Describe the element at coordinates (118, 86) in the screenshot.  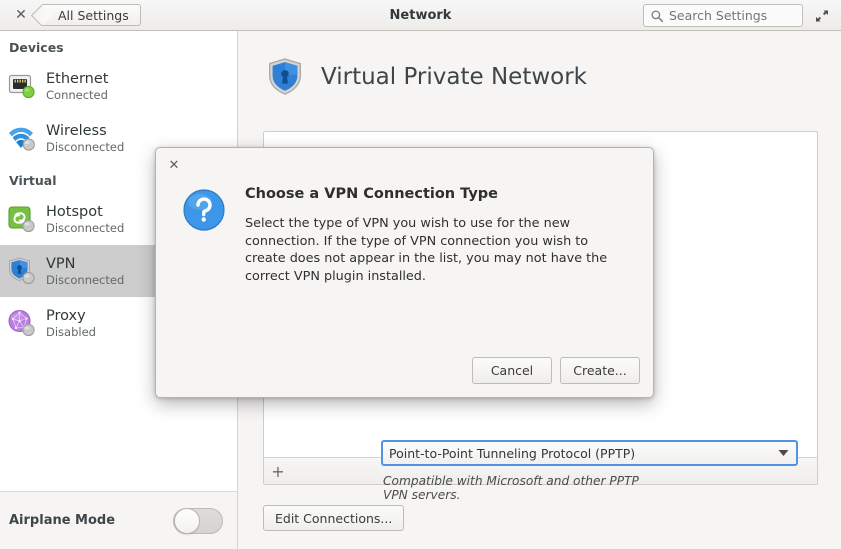
I see `sidebar-item-ethernet: Ethernet Connected` at that location.